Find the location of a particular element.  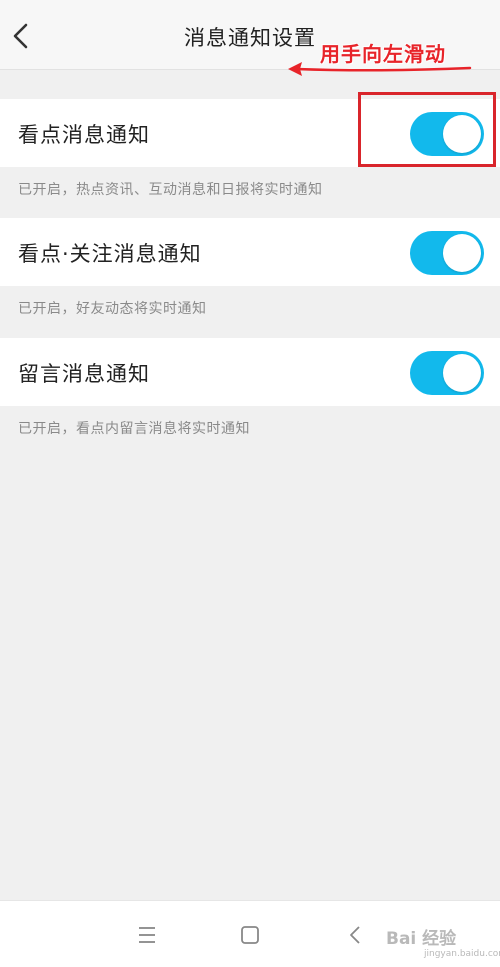

home-button is located at coordinates (250, 935).